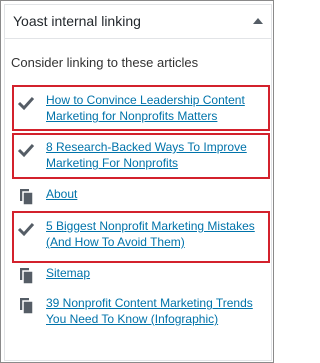  I want to click on intro-text: Consider linking to these articles, so click(105, 62).